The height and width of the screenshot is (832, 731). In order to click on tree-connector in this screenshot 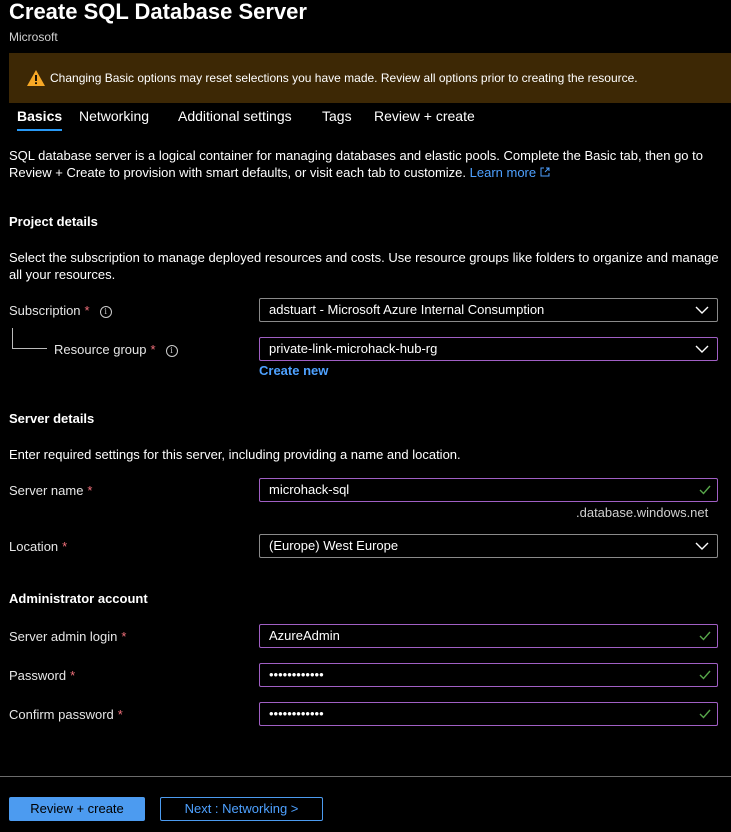, I will do `click(29, 338)`.